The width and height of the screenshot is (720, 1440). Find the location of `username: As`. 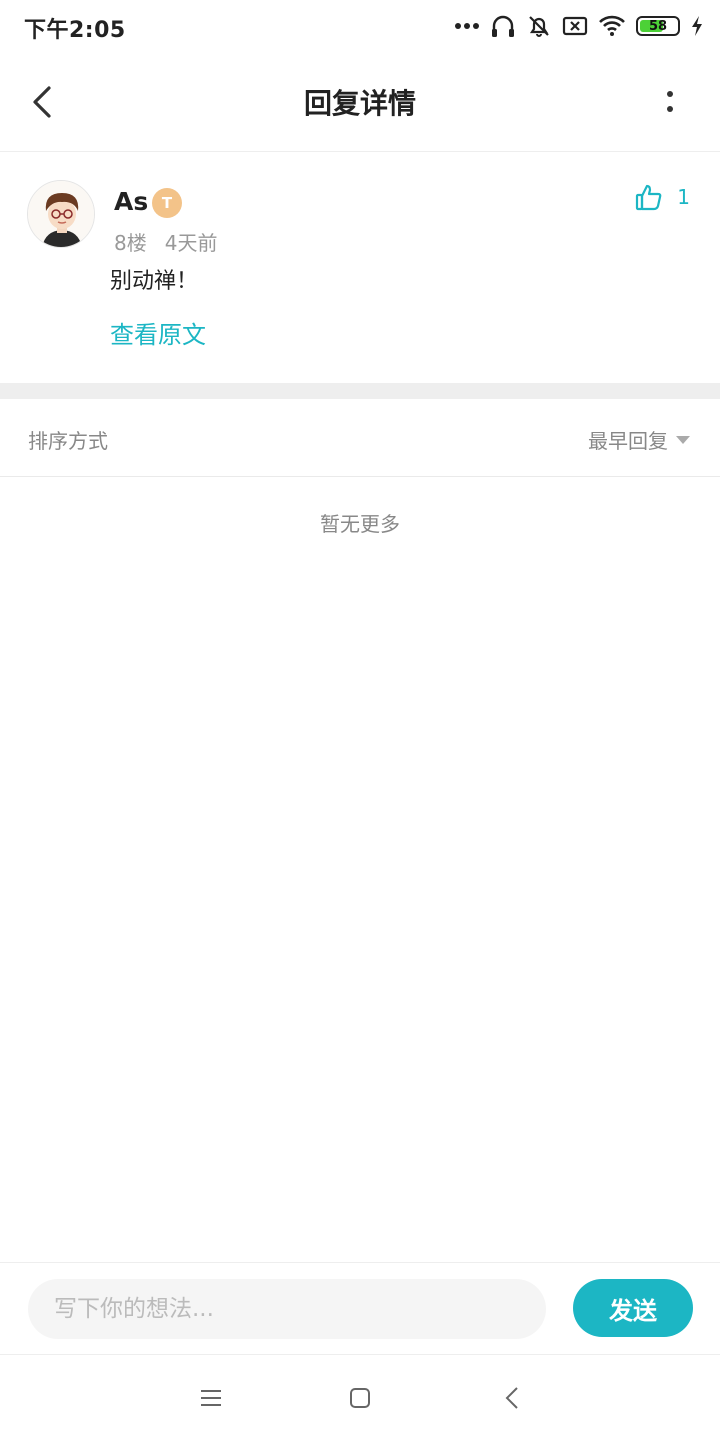

username: As is located at coordinates (131, 201).